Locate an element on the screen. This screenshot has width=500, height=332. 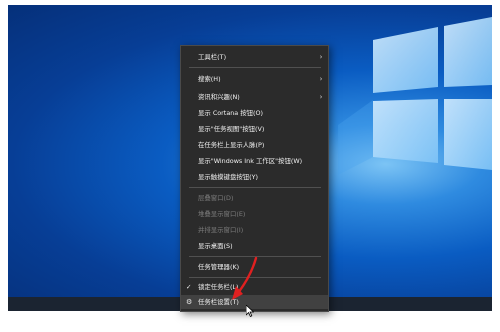
menu-item-show-cortana-button: 显示 Cortana 按钮(O) is located at coordinates (254, 113).